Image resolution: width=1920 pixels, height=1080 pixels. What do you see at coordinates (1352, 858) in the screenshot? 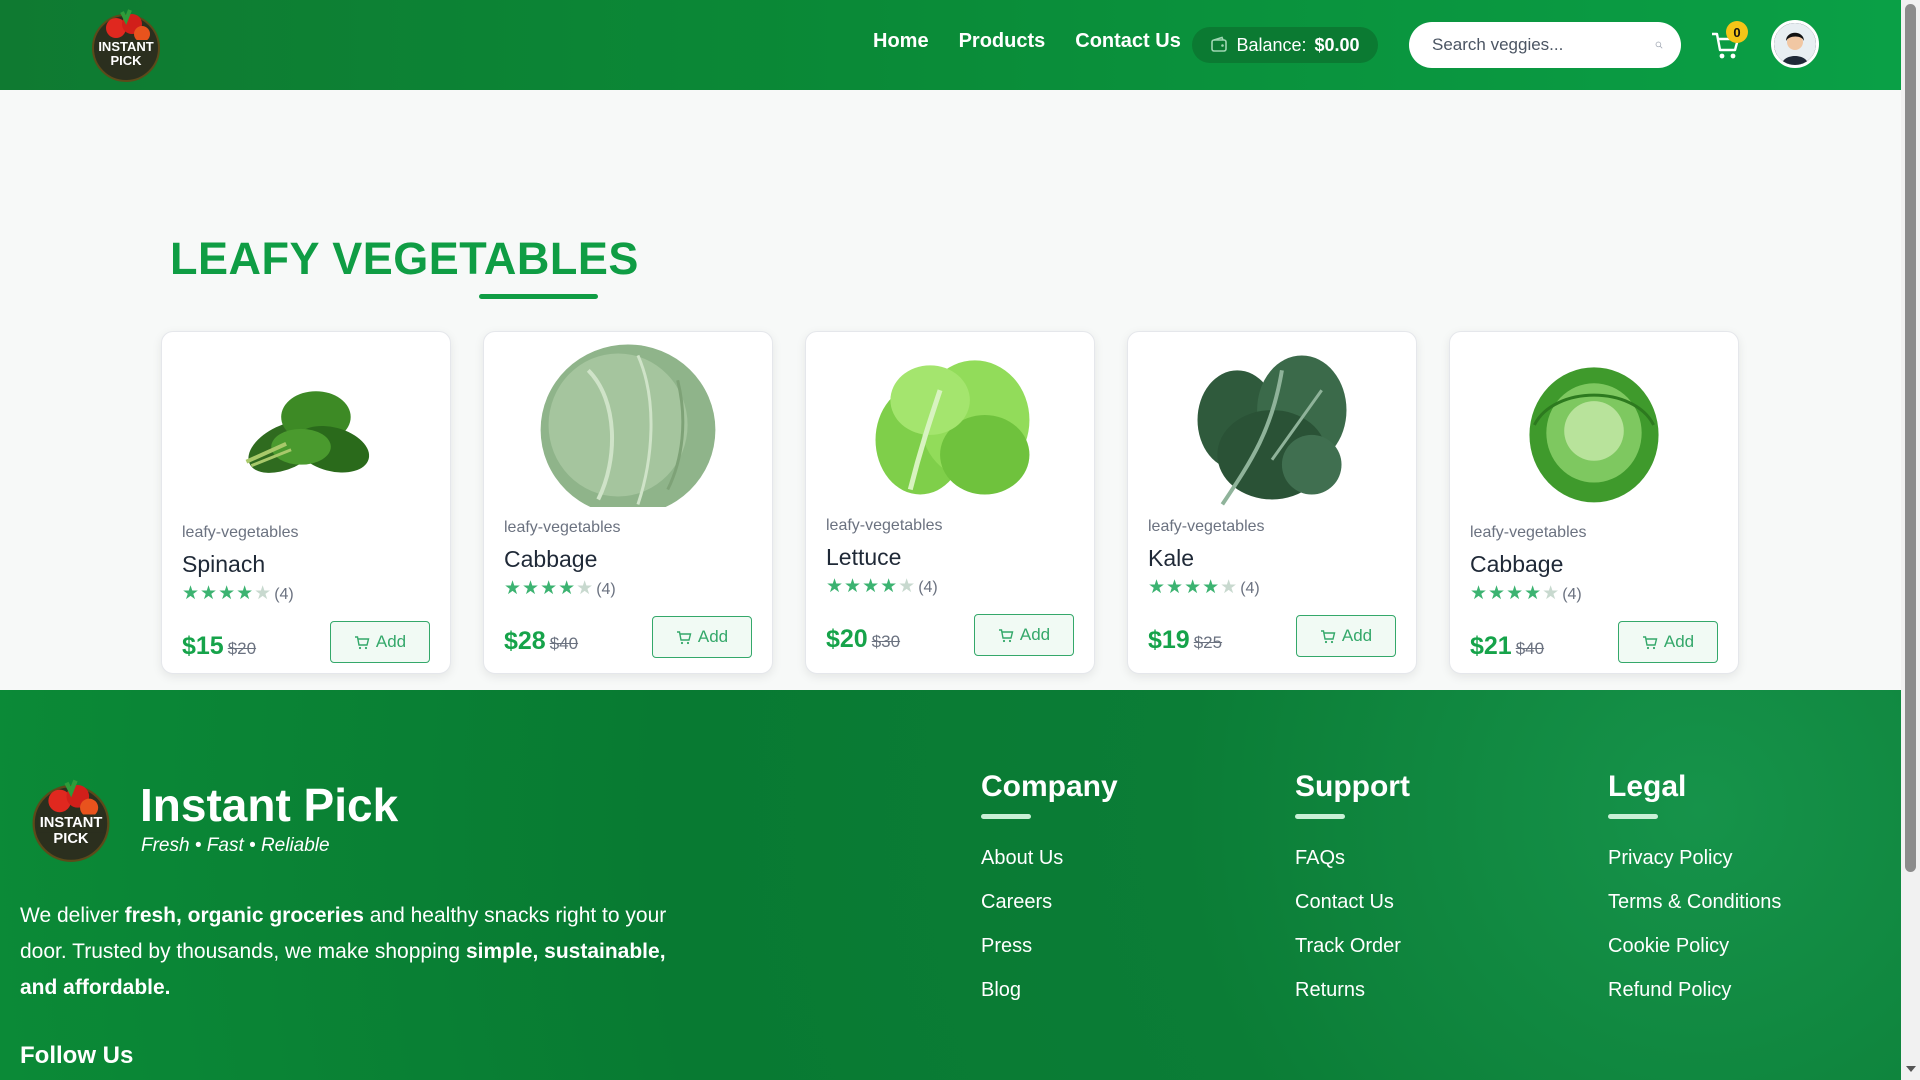
I see `footer-link-faqs: FAQs` at bounding box center [1352, 858].